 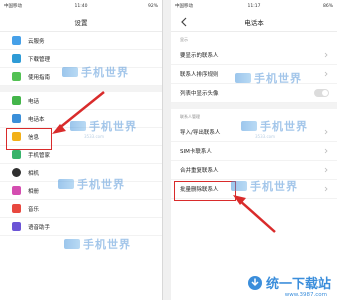 What do you see at coordinates (196, 152) in the screenshot?
I see `contacts-item-label: SIM卡联系人` at bounding box center [196, 152].